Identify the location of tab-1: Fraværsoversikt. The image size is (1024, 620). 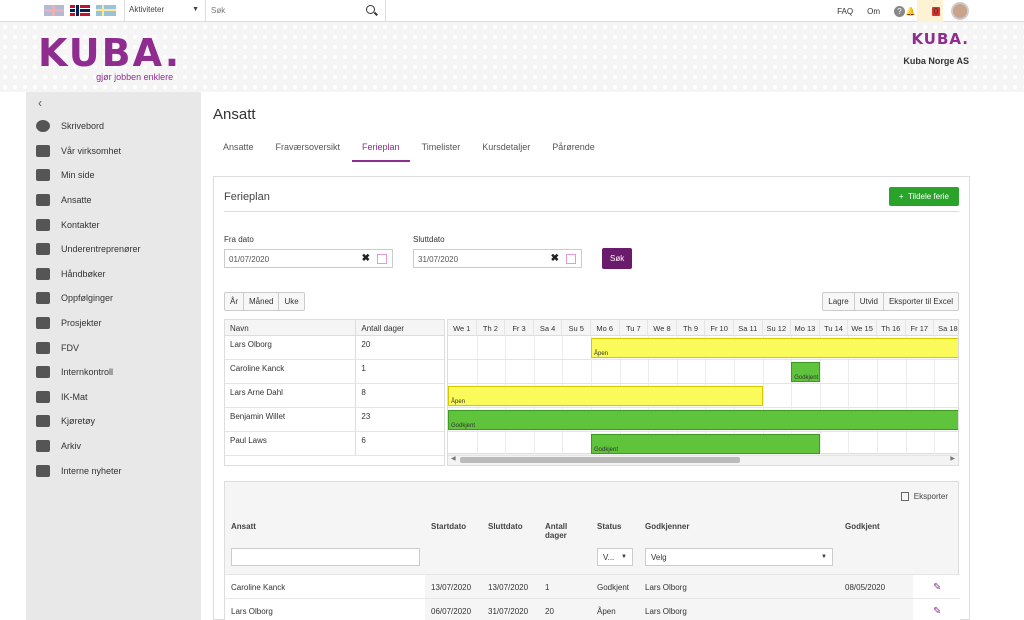
(308, 152).